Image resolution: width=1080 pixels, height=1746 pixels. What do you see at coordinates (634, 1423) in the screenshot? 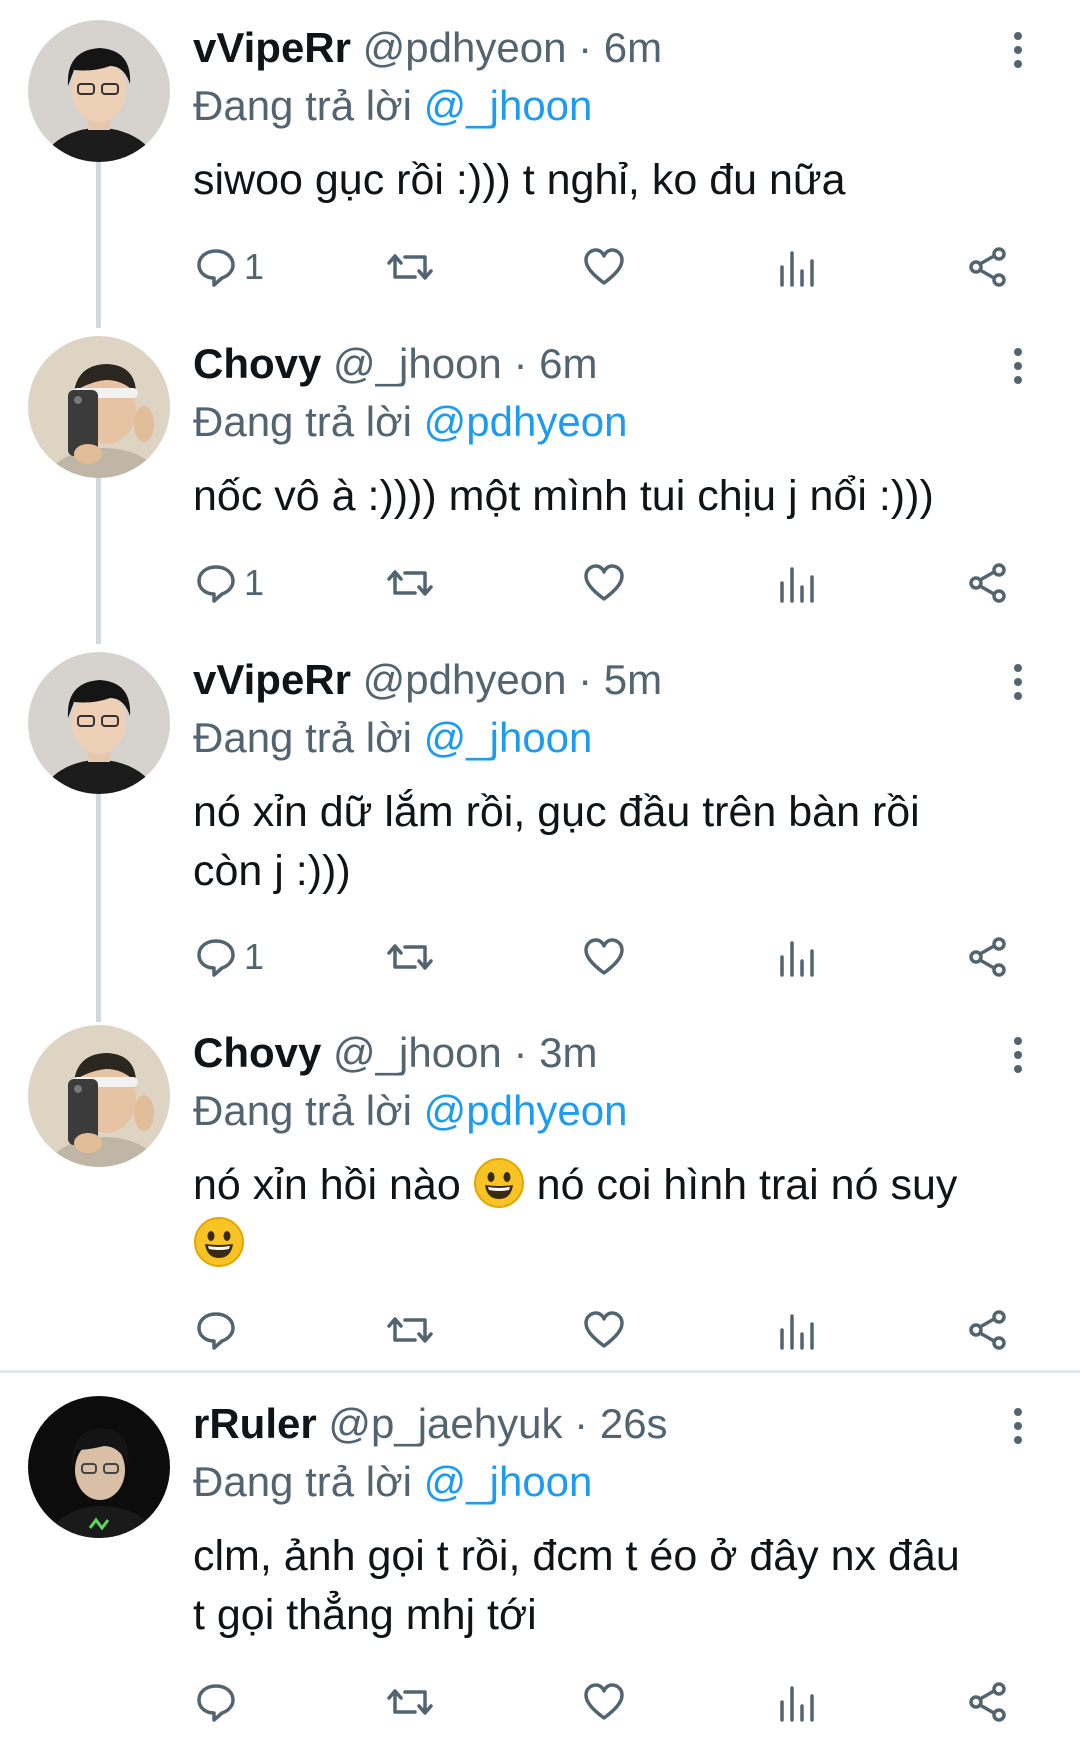
I see `timestamp: 26s` at bounding box center [634, 1423].